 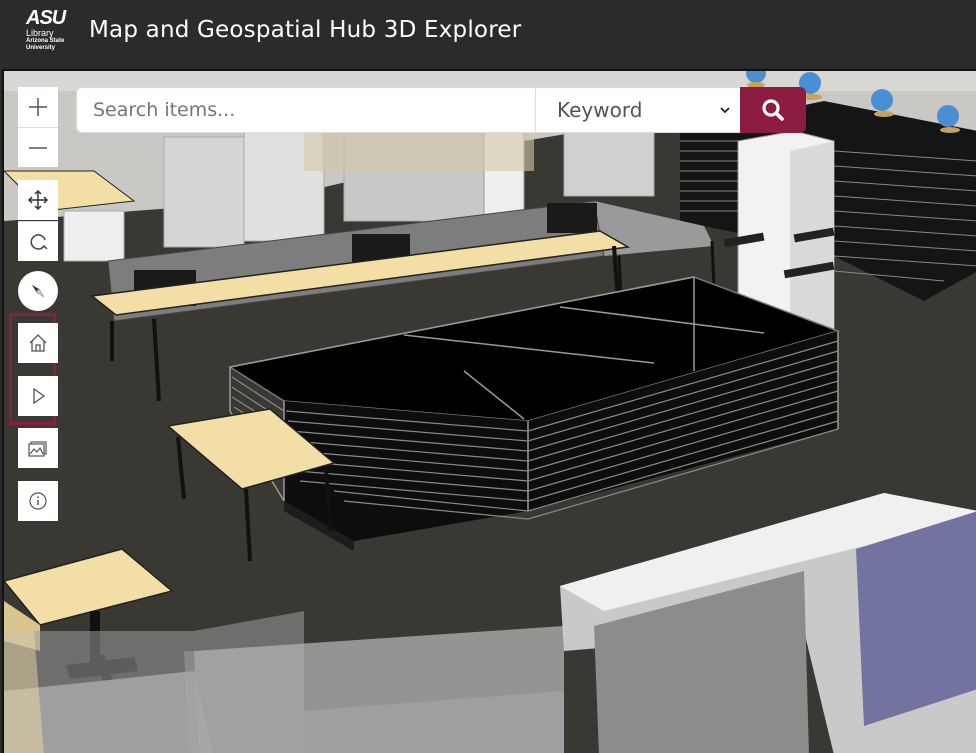 I want to click on rotate-icon, so click(x=39, y=241).